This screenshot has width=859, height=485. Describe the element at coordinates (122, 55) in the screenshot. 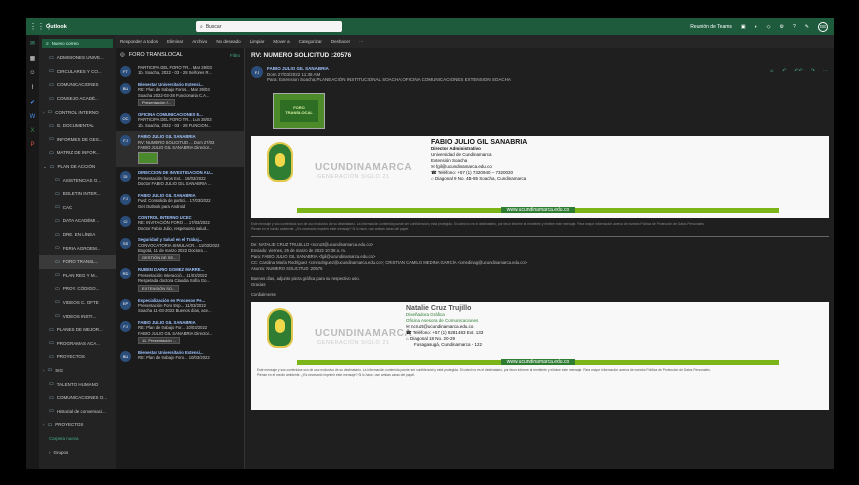

I see `select-all-icon: ◎` at that location.